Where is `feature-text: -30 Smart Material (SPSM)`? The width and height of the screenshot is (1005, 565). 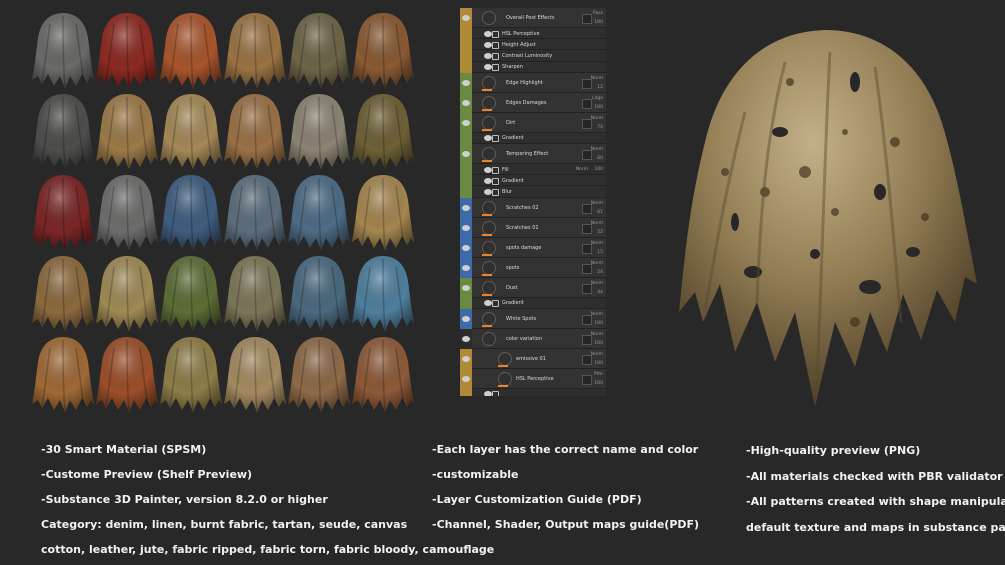
feature-text: -30 Smart Material (SPSM) is located at coordinates (124, 449).